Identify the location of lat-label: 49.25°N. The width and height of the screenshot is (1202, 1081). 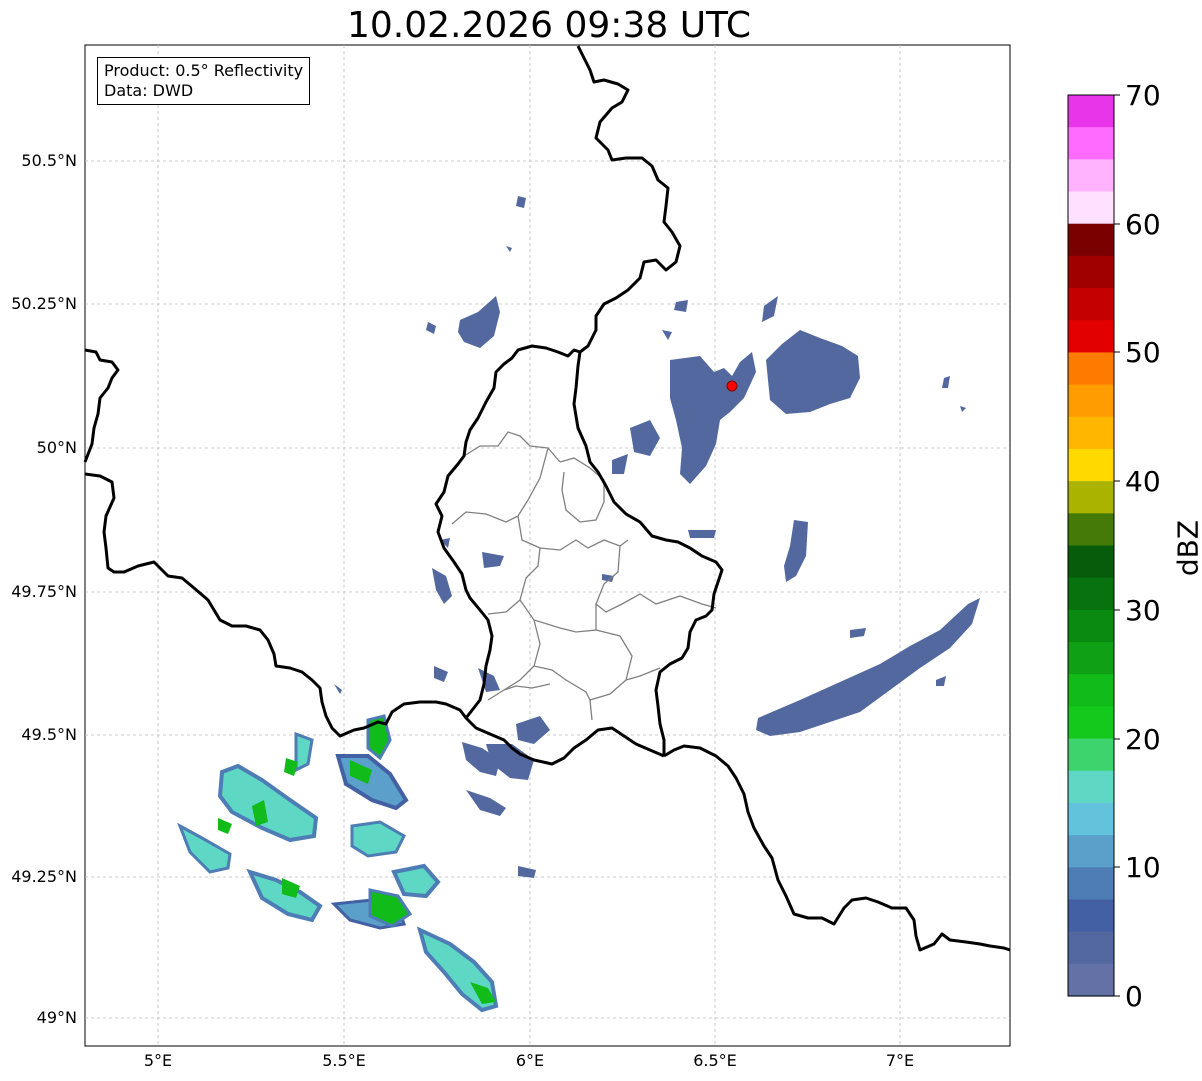
(44, 876).